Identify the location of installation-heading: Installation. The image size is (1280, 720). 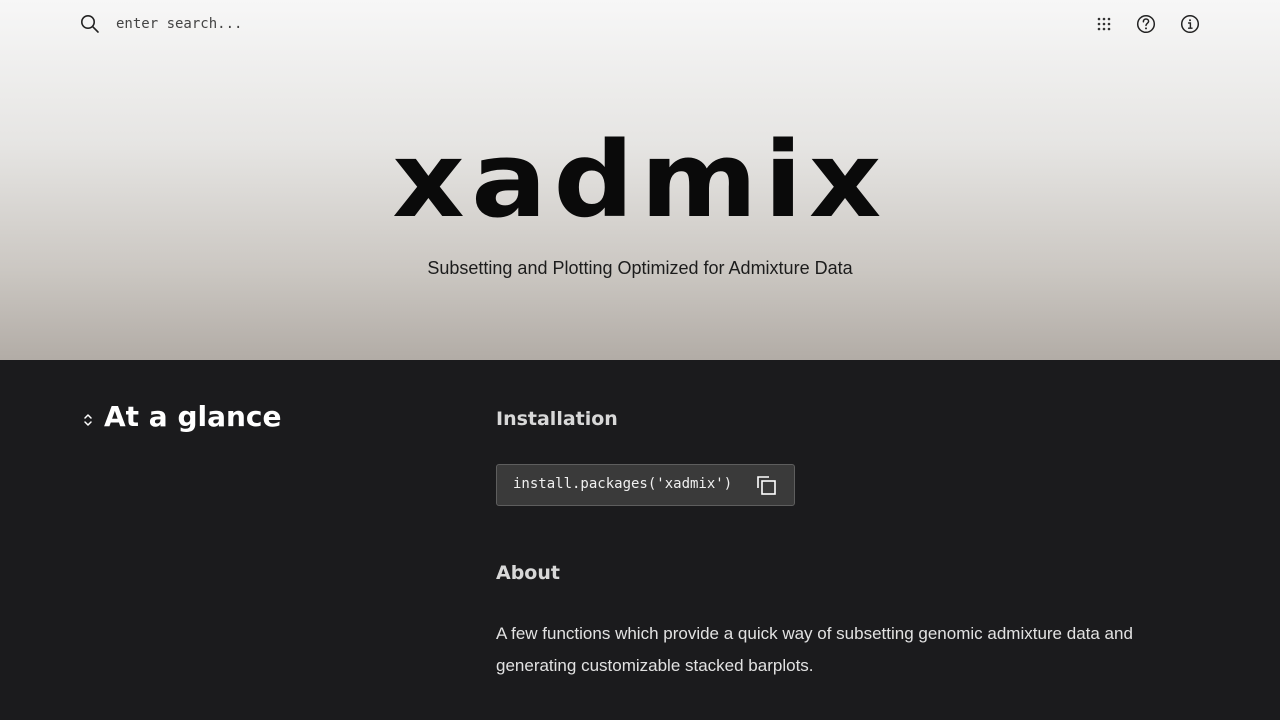
(557, 419).